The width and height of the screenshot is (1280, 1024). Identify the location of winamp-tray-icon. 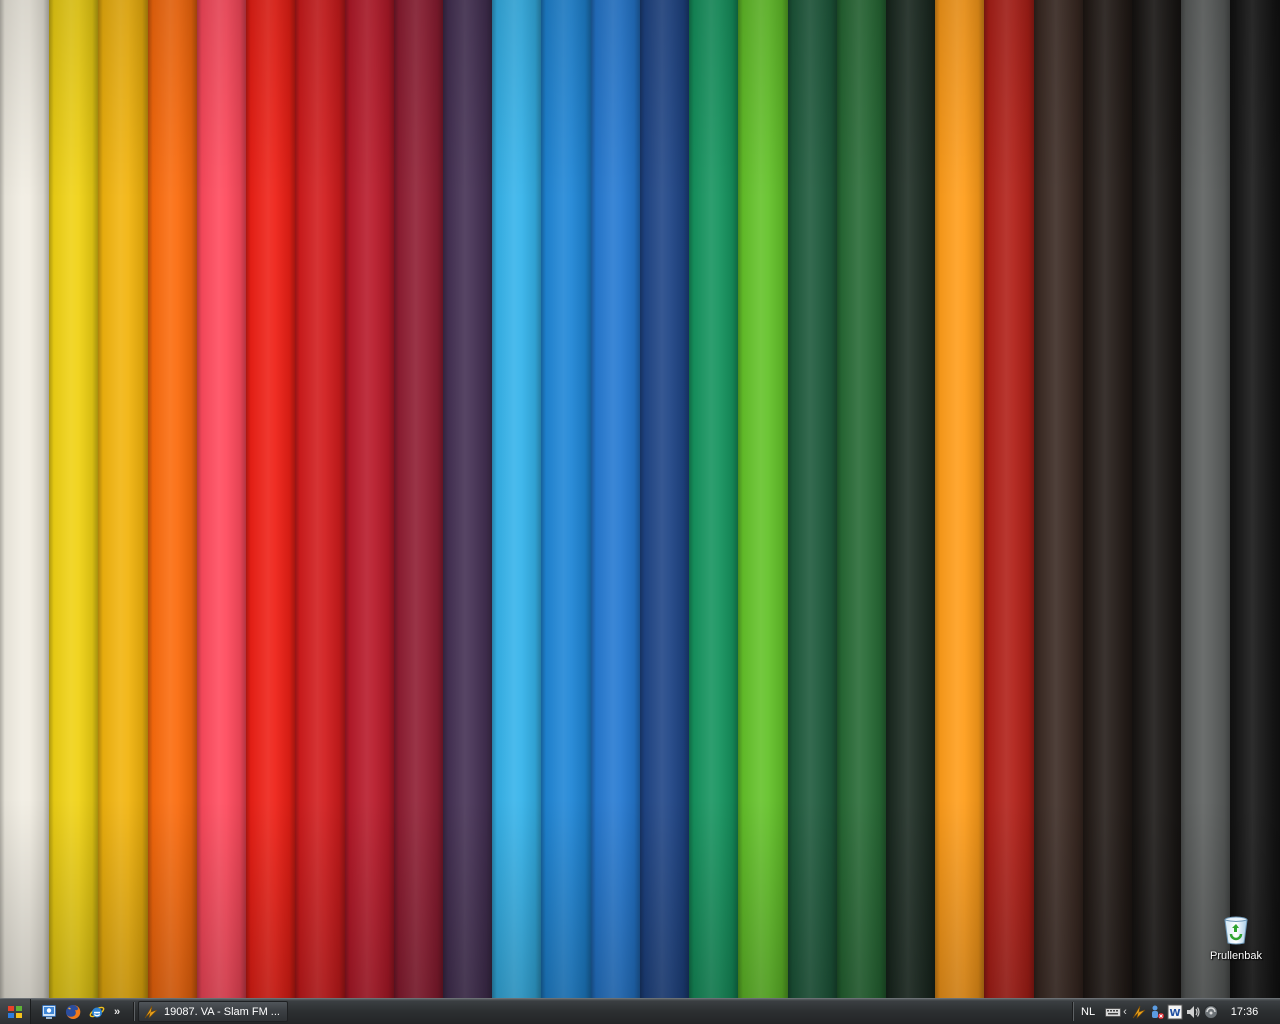
(1139, 1012).